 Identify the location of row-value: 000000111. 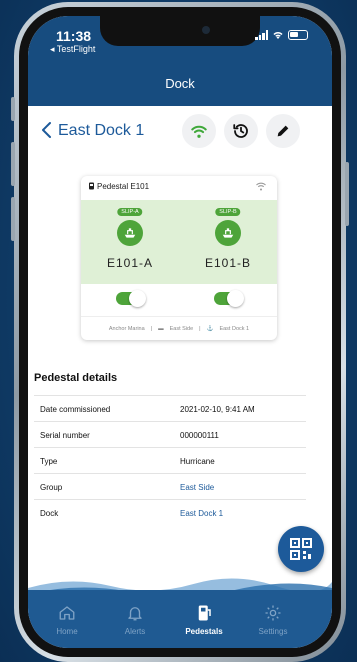
(199, 435).